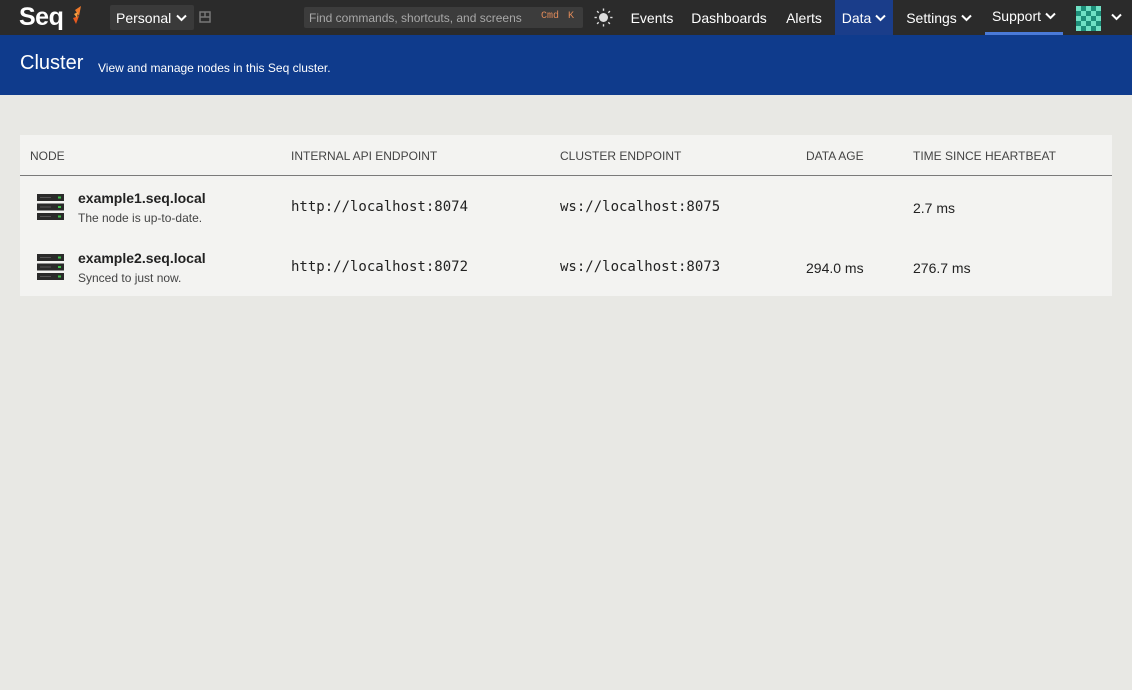 Image resolution: width=1132 pixels, height=690 pixels. I want to click on command-search: Cmd K, so click(443, 17).